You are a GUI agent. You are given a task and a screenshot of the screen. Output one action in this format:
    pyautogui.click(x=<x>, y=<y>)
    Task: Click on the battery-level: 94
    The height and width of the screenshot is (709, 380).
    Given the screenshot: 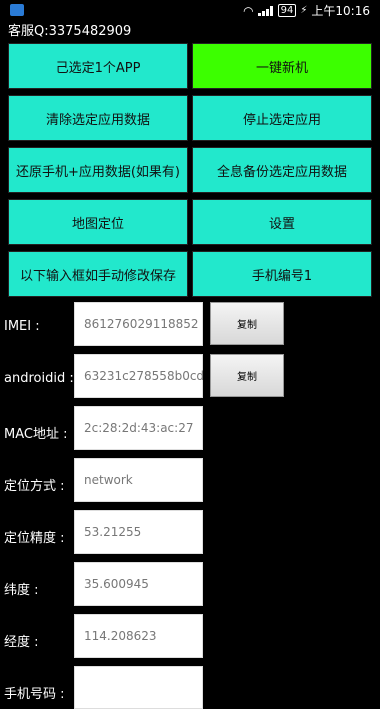 What is the action you would take?
    pyautogui.click(x=287, y=10)
    